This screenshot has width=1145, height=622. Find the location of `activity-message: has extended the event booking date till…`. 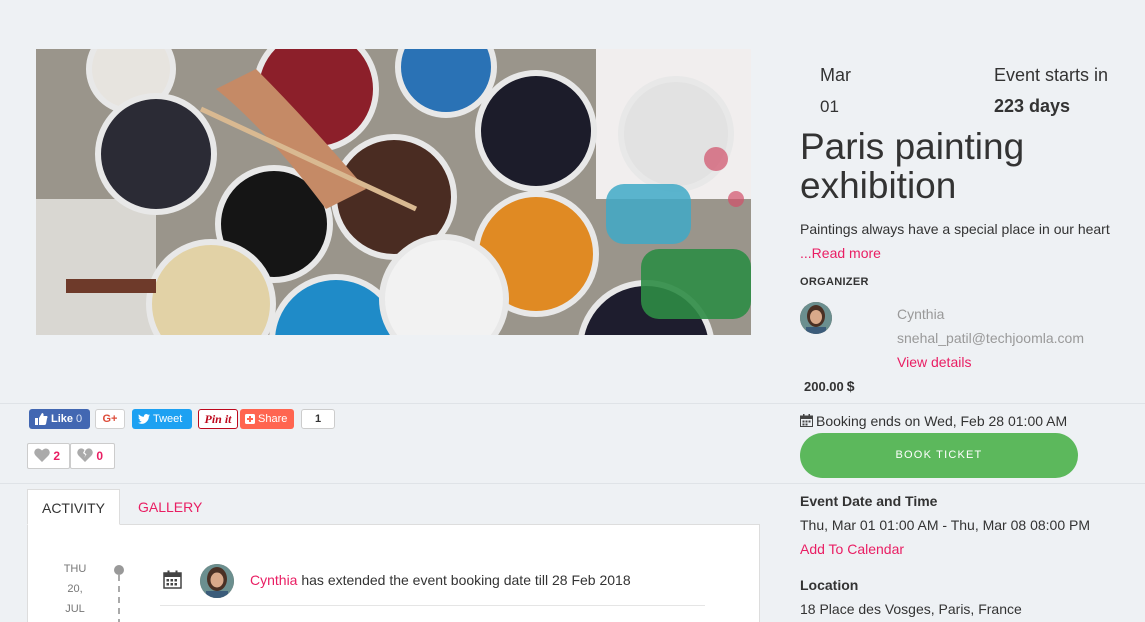

activity-message: has extended the event booking date till… is located at coordinates (466, 580).